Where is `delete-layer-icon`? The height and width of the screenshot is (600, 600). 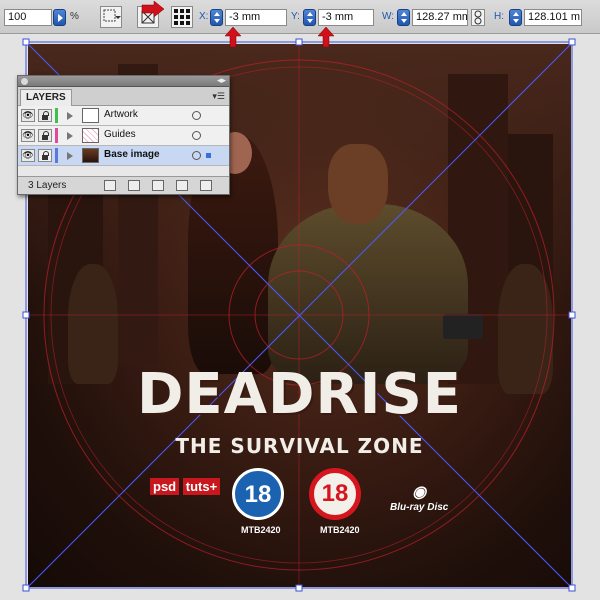
delete-layer-icon is located at coordinates (206, 185).